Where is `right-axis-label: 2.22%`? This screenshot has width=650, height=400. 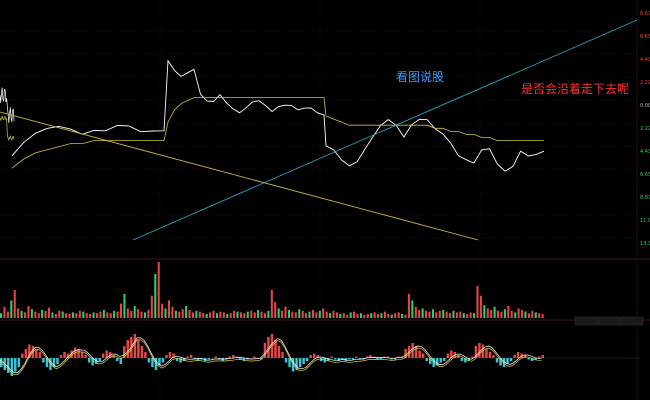 right-axis-label: 2.22% is located at coordinates (645, 83).